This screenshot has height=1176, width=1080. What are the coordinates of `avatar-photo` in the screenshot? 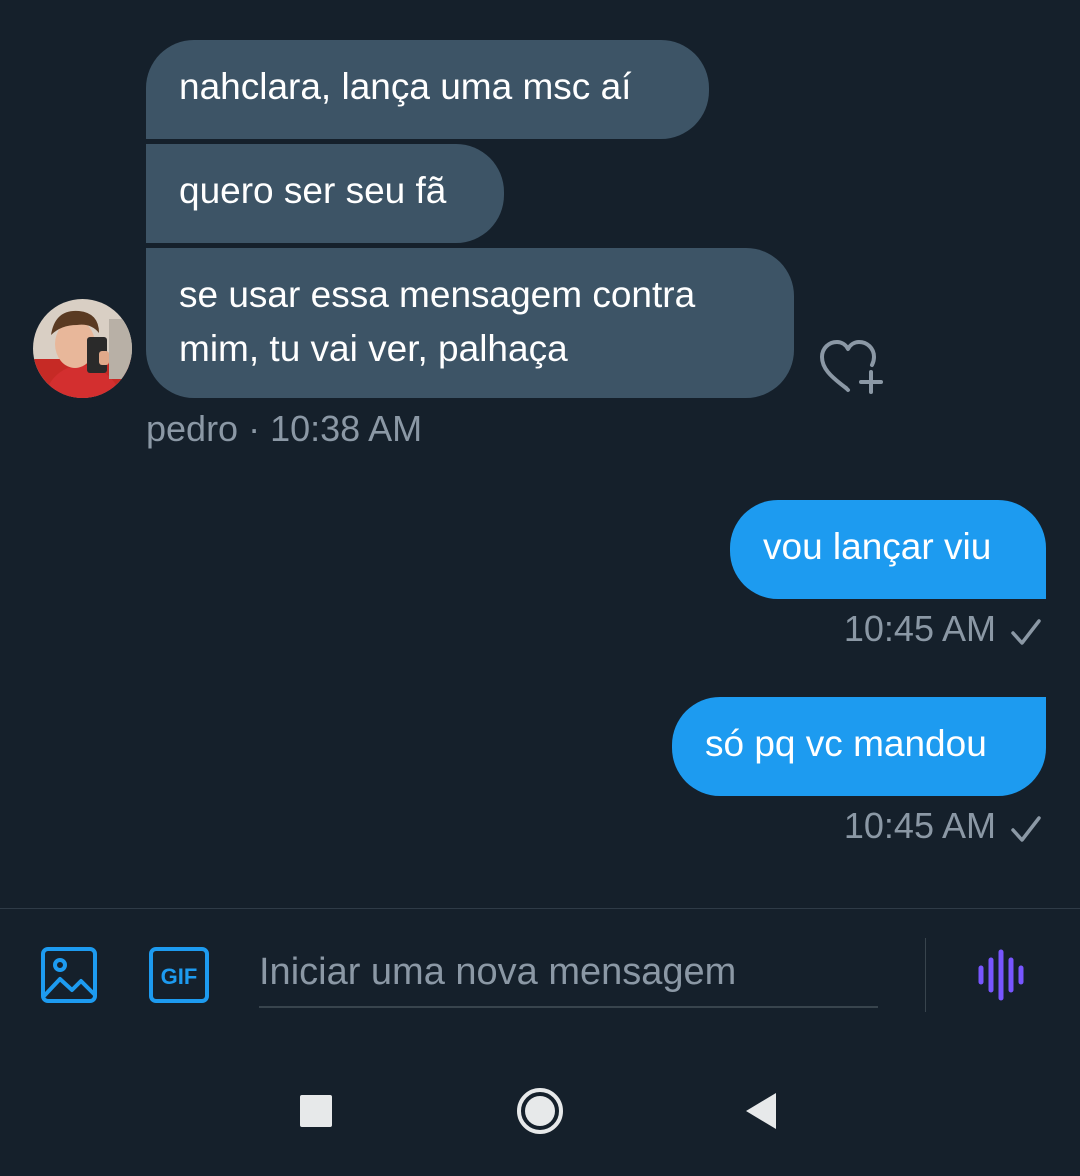 It's located at (82, 348).